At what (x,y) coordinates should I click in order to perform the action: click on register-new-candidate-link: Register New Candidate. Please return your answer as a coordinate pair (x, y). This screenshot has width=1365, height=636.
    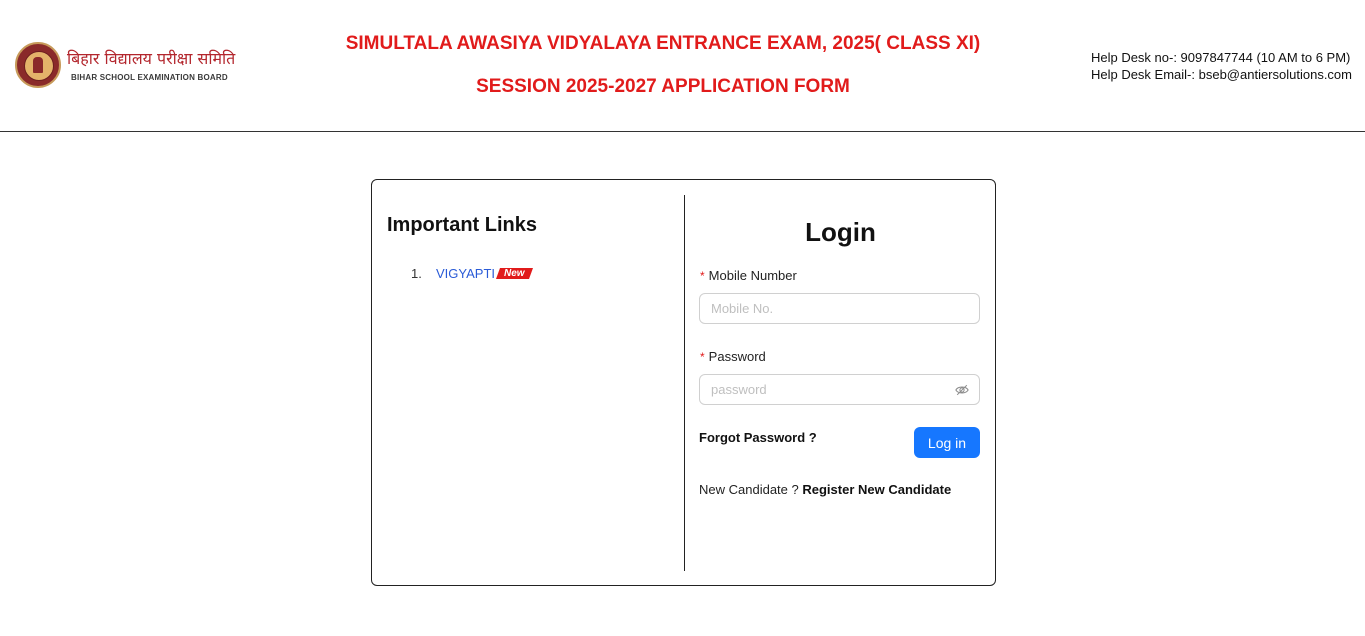
    Looking at the image, I should click on (876, 489).